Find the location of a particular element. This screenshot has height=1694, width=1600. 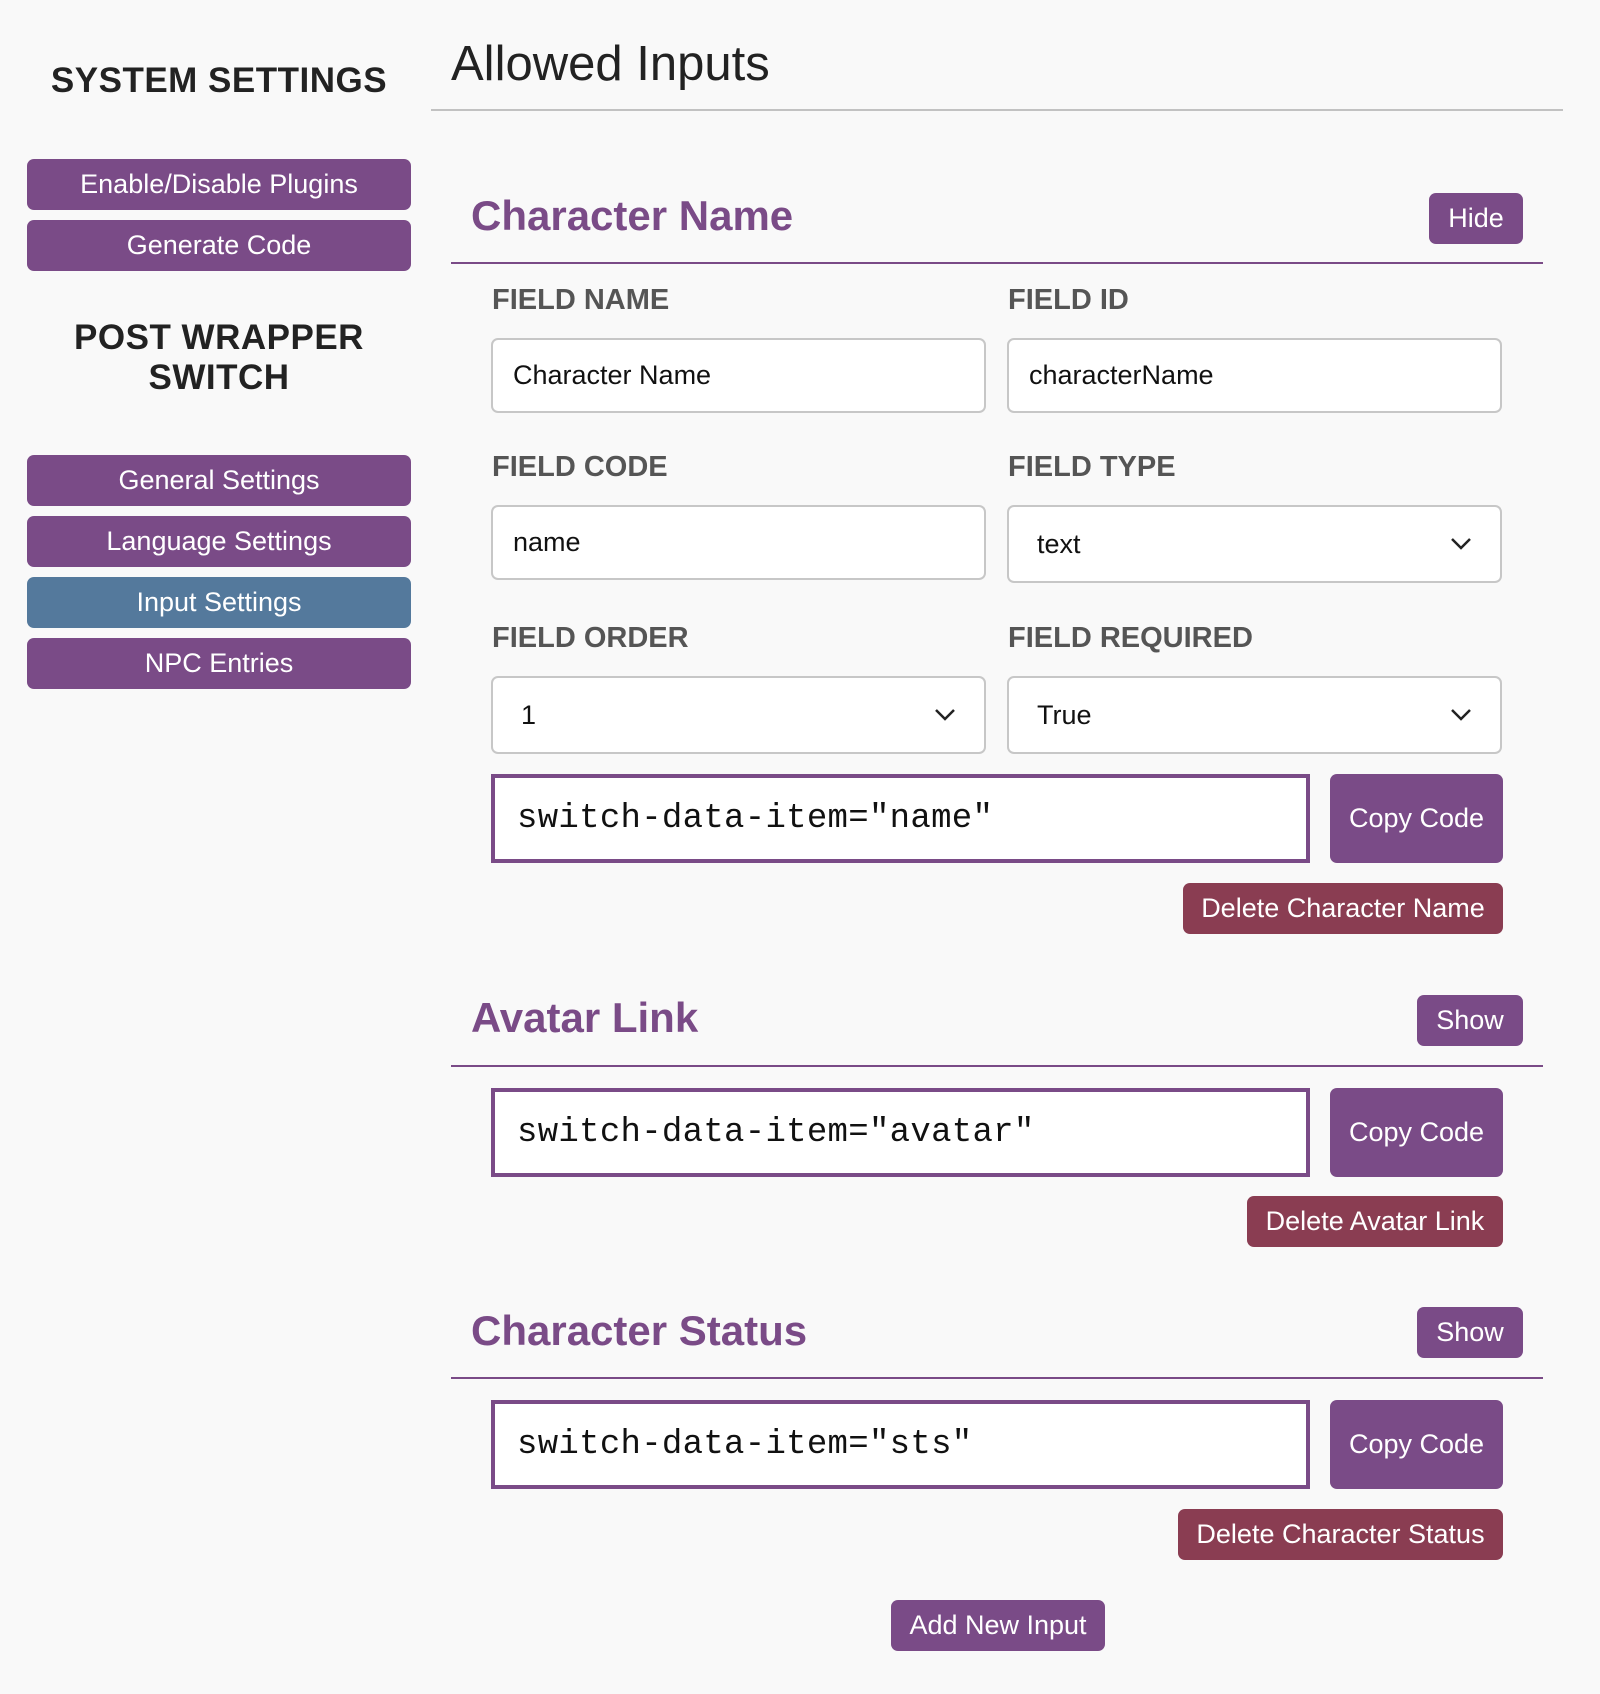

field-name-input is located at coordinates (738, 375).